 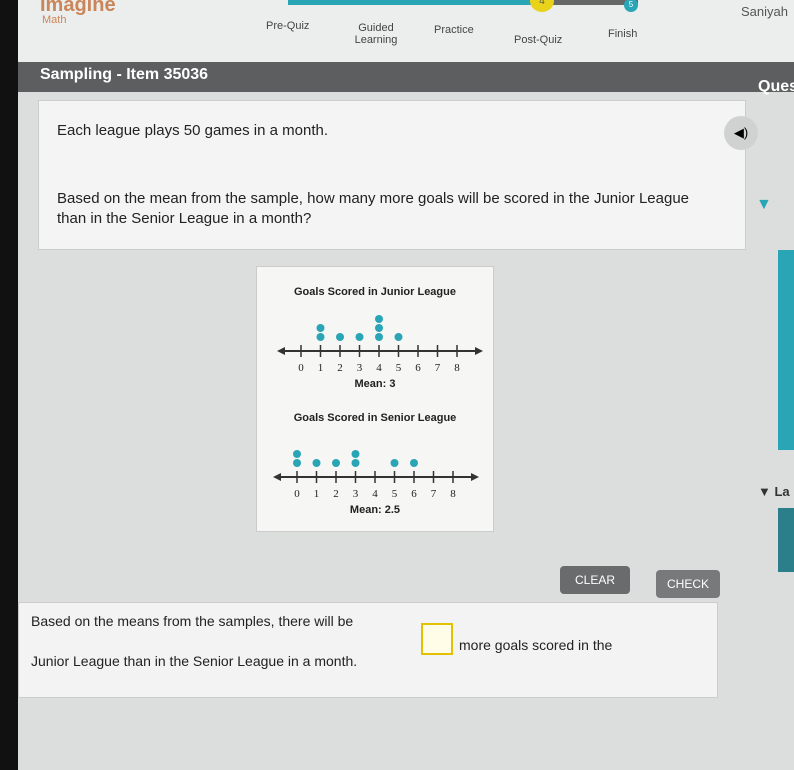 What do you see at coordinates (418, 2) in the screenshot?
I see `progress-done` at bounding box center [418, 2].